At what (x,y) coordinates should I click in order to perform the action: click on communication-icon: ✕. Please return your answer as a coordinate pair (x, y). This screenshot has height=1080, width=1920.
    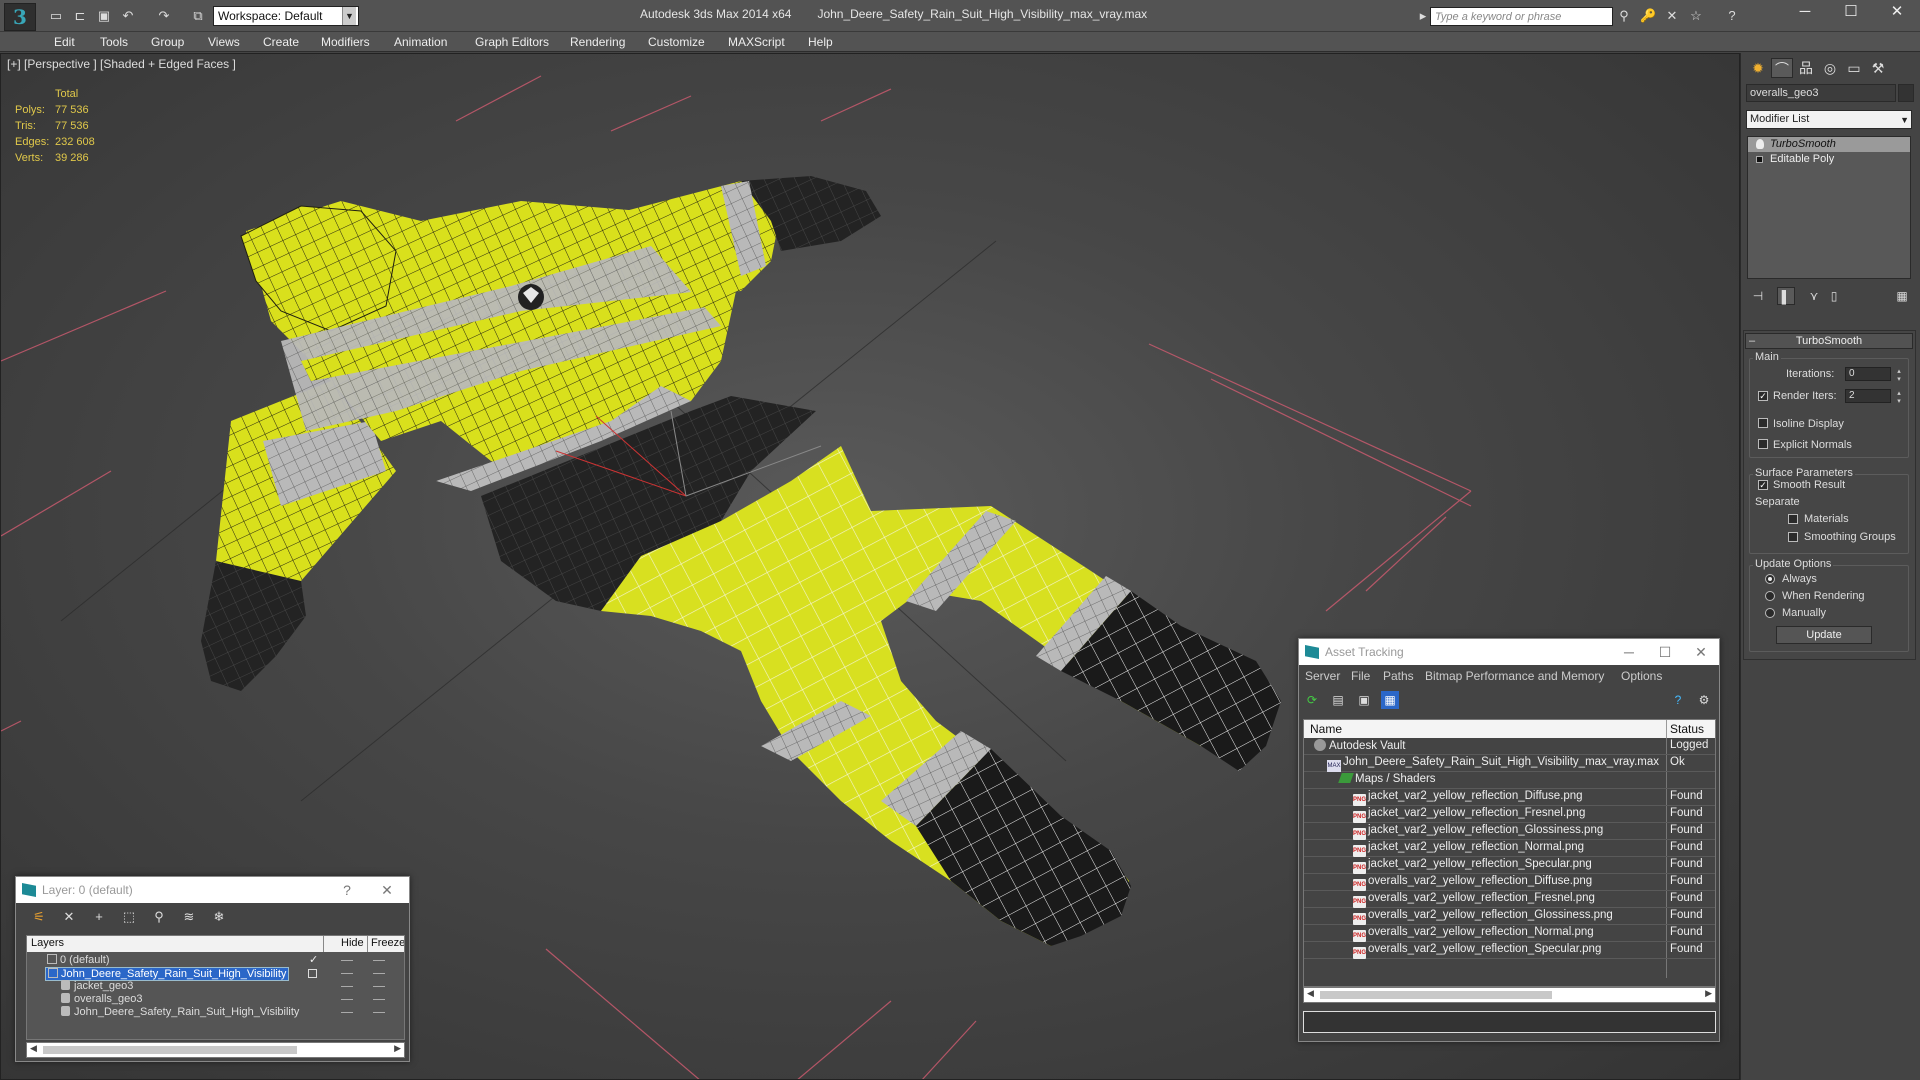
    Looking at the image, I should click on (1672, 16).